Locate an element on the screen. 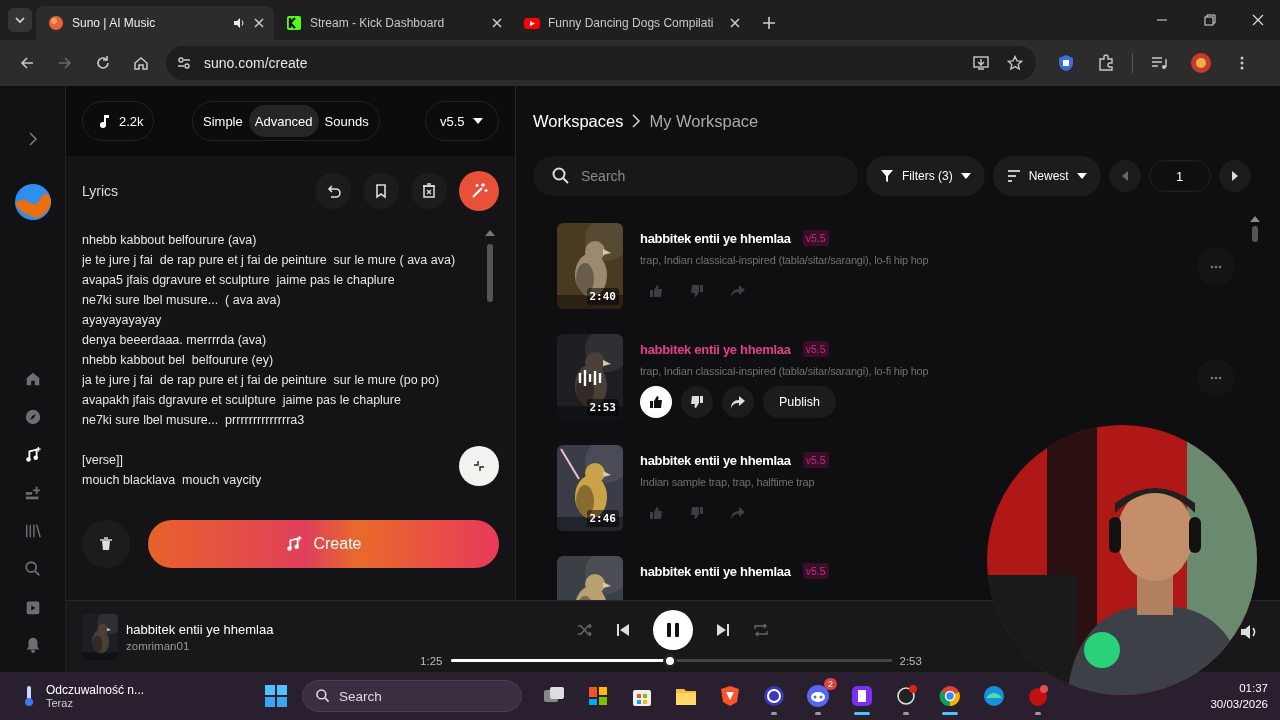  duration-label: 2:53 is located at coordinates (602, 407).